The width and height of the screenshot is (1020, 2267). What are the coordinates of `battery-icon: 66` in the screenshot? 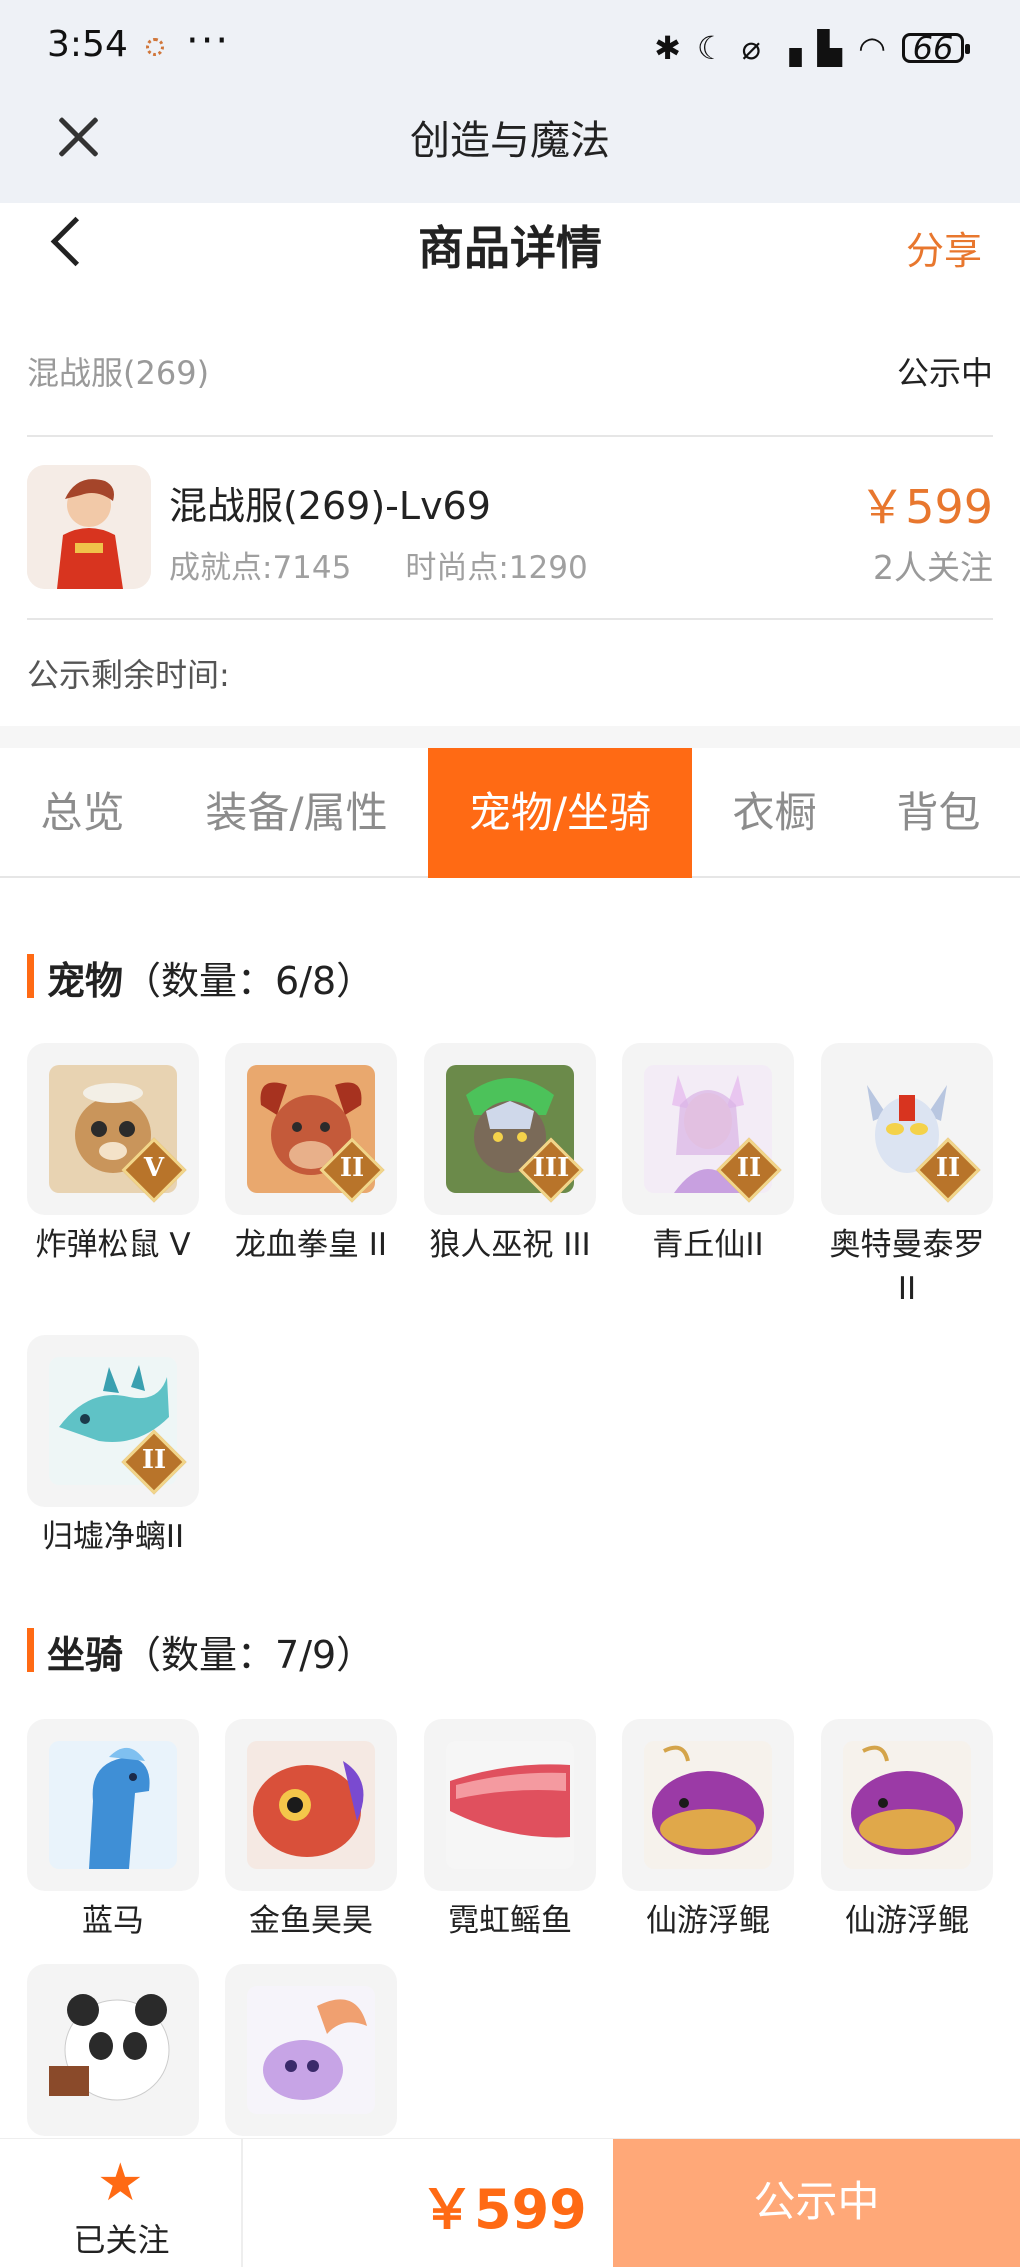 It's located at (936, 48).